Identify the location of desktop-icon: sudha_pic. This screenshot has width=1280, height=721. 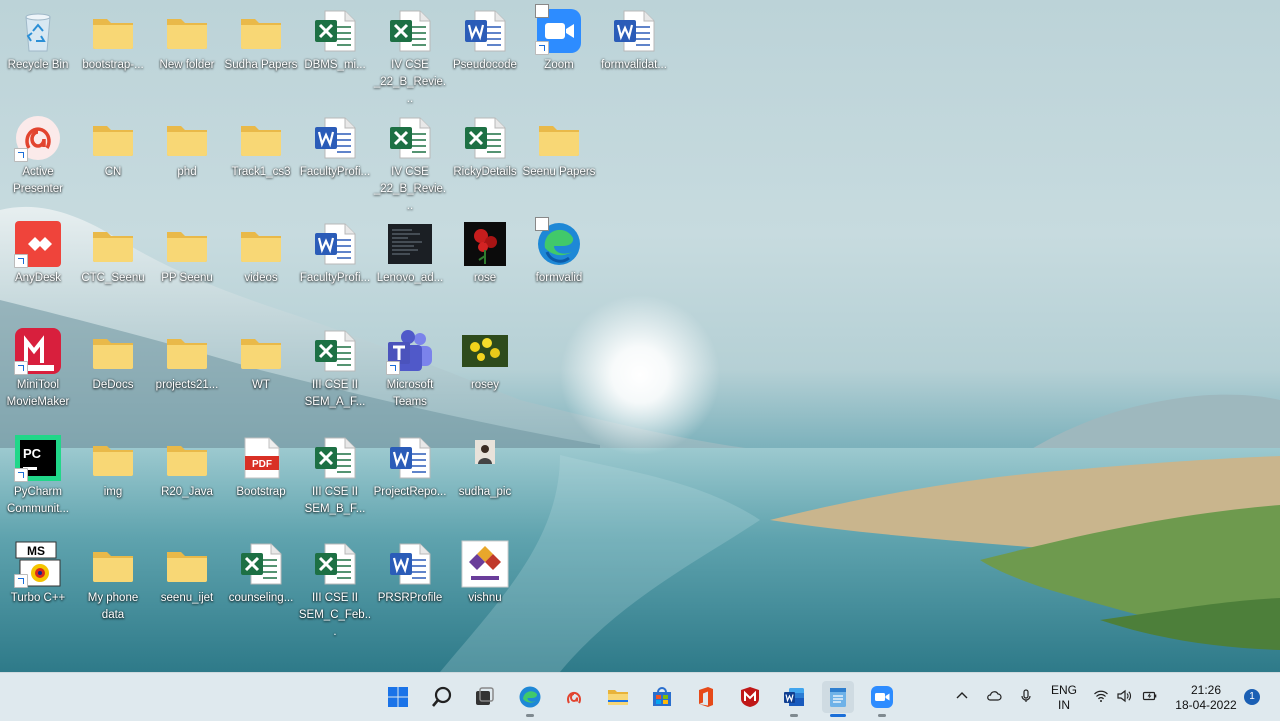
(485, 480).